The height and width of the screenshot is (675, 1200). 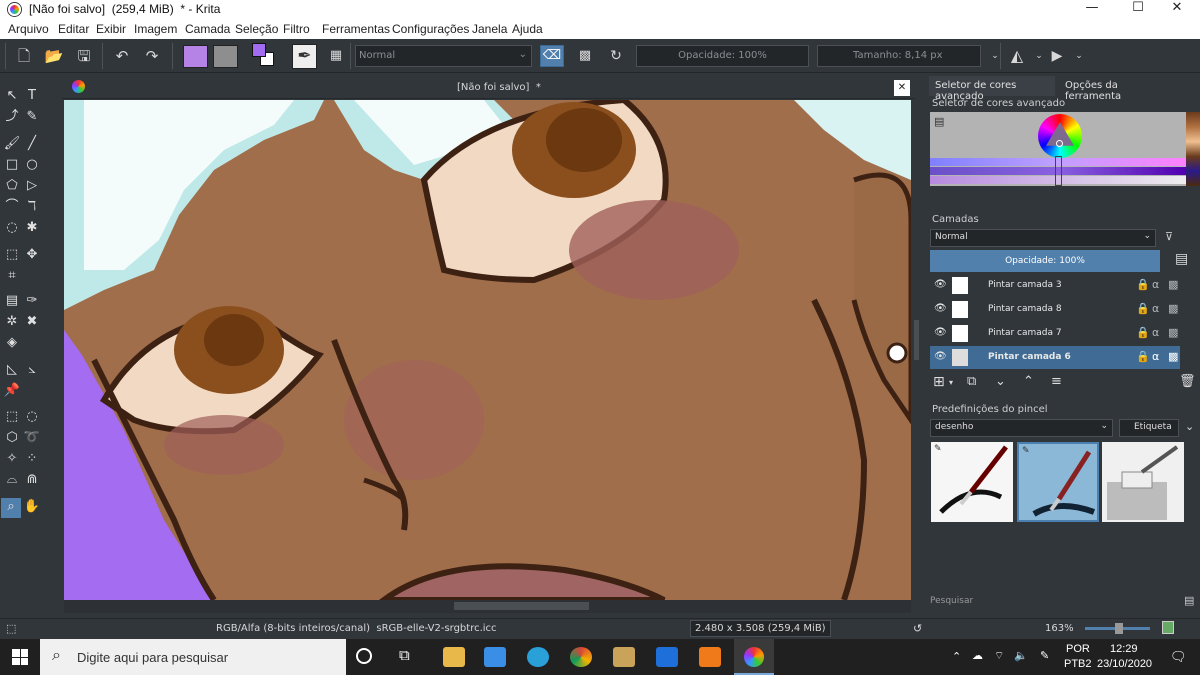 What do you see at coordinates (899, 56) in the screenshot?
I see `size-slider: Tamanho: 8,14 px` at bounding box center [899, 56].